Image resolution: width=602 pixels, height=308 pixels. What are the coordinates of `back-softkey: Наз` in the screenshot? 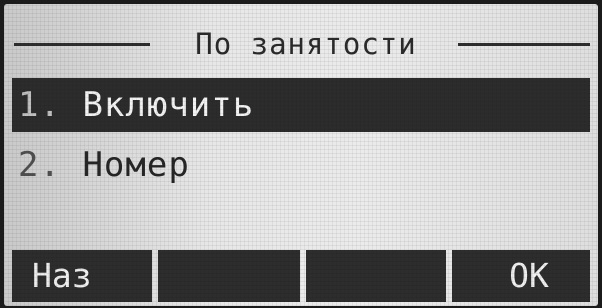 It's located at (82, 276).